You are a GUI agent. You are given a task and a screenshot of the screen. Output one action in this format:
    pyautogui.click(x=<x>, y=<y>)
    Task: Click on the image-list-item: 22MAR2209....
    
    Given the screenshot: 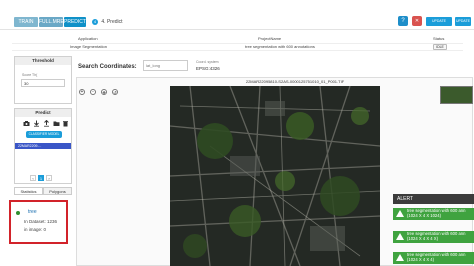 What is the action you would take?
    pyautogui.click(x=43, y=146)
    